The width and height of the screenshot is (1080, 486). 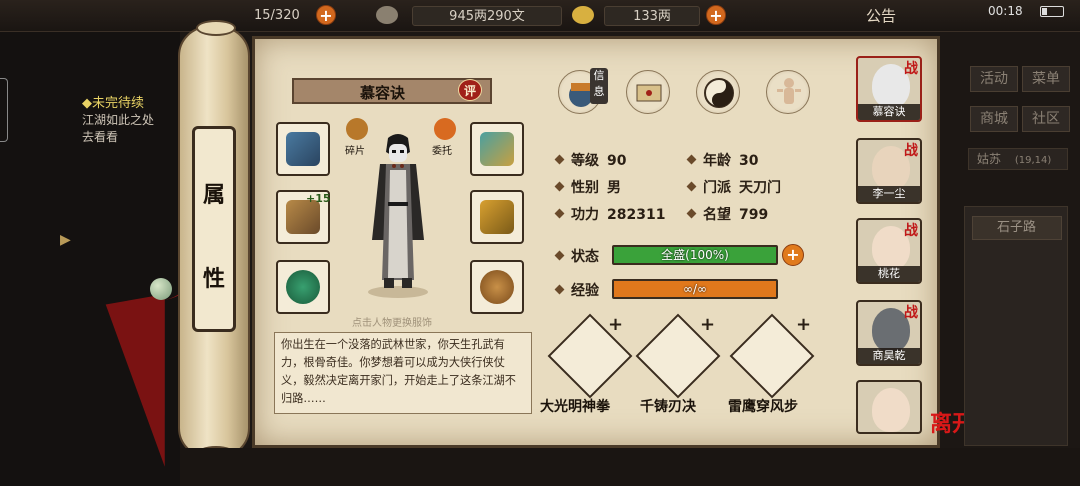 I want to click on equip-slot-armor, so click(x=497, y=217).